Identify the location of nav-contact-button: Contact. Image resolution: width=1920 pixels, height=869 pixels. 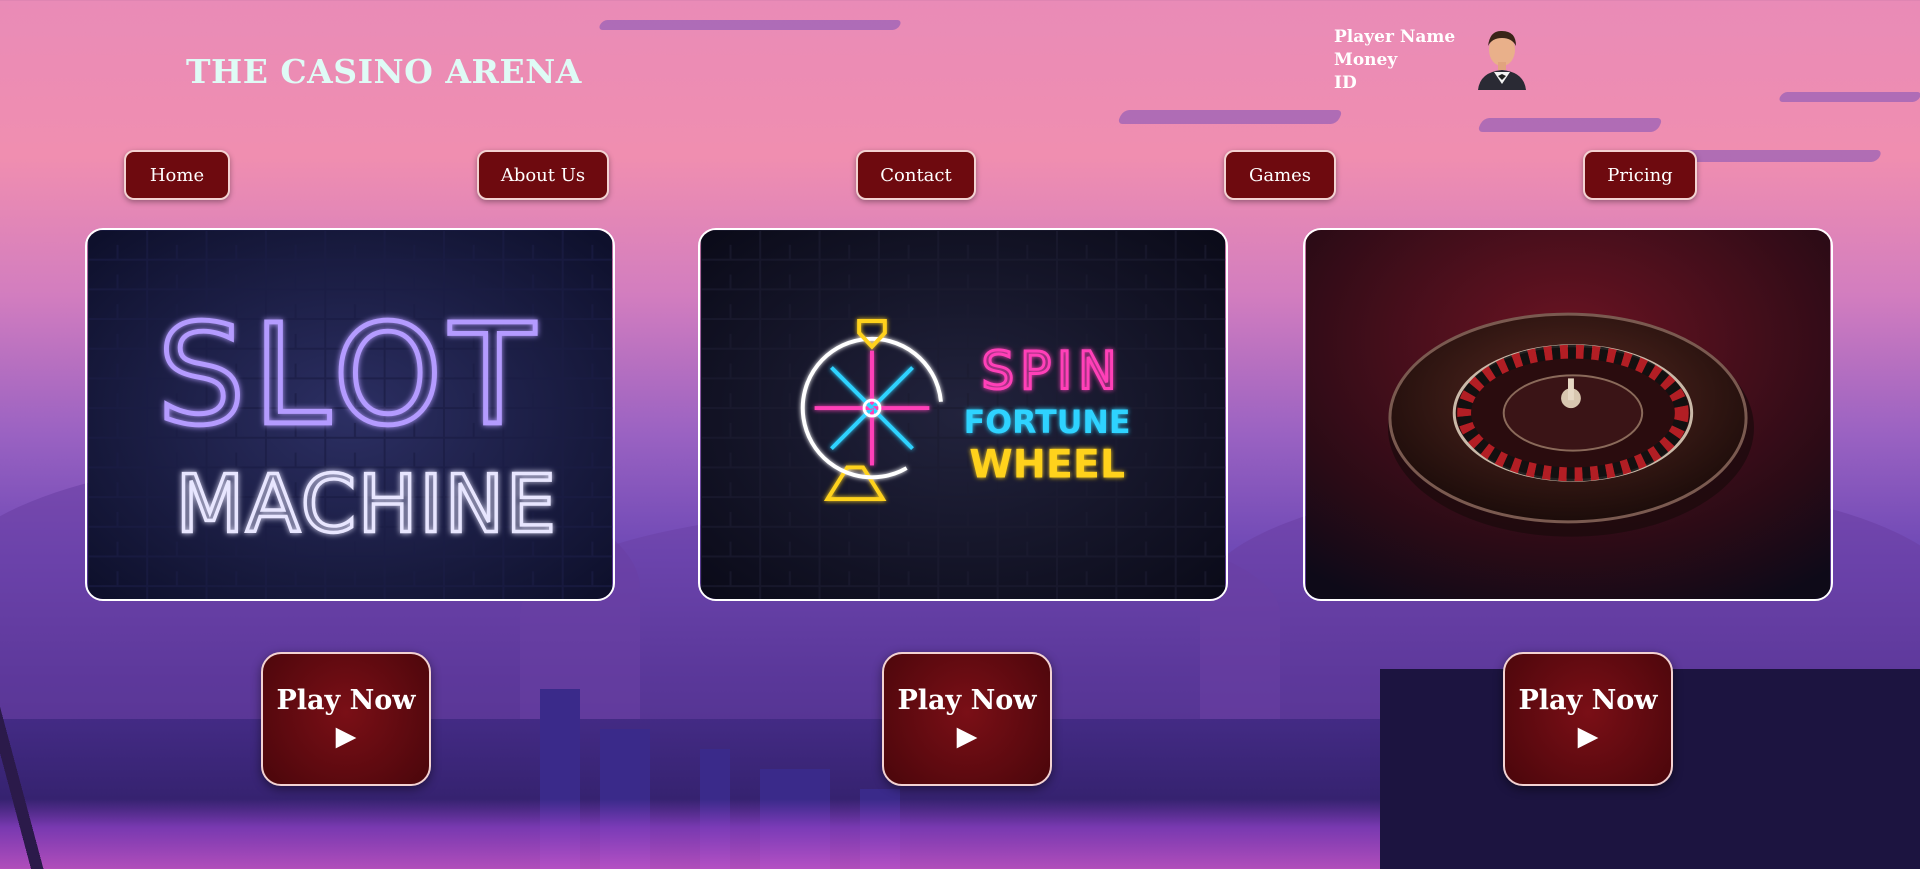
(916, 175).